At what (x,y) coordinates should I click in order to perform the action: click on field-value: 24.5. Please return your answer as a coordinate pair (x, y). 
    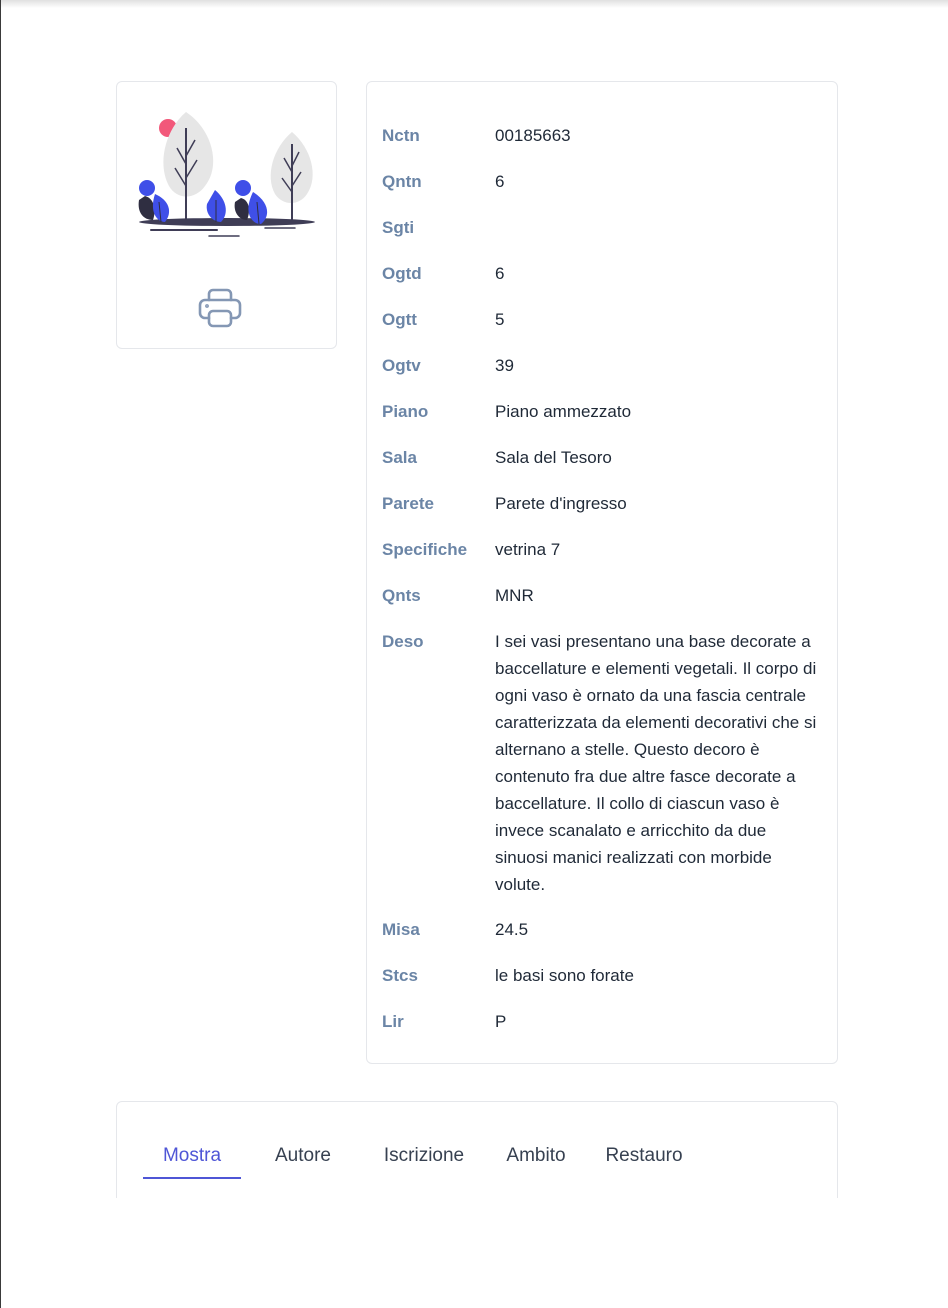
    Looking at the image, I should click on (512, 929).